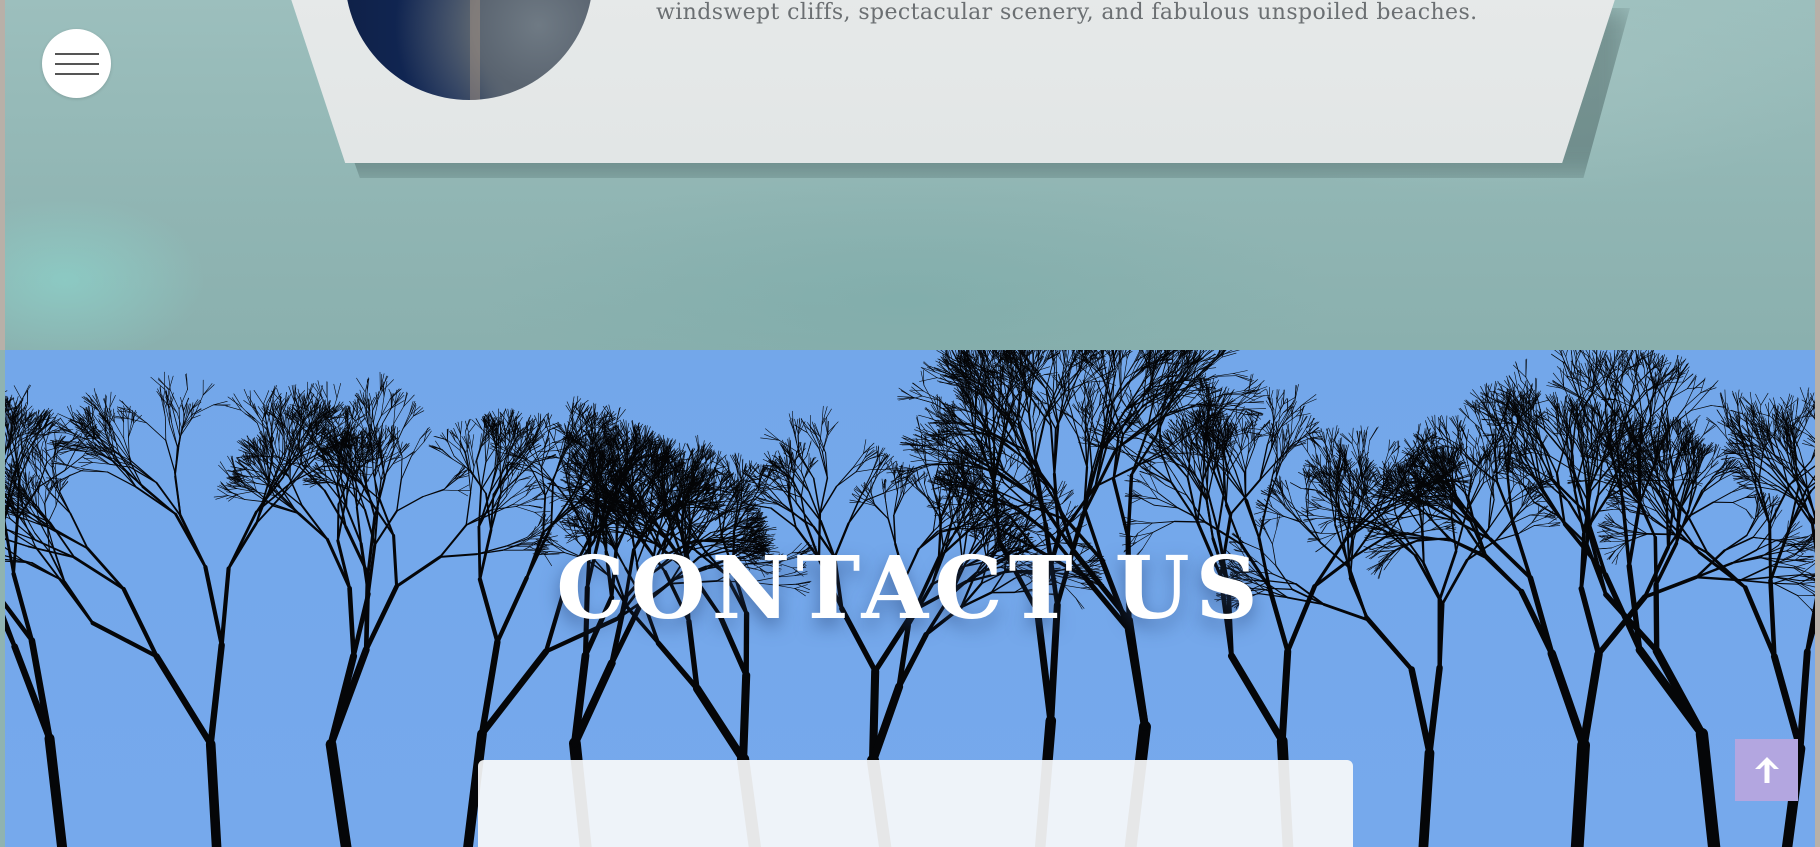  What do you see at coordinates (1817, 423) in the screenshot?
I see `right-border` at bounding box center [1817, 423].